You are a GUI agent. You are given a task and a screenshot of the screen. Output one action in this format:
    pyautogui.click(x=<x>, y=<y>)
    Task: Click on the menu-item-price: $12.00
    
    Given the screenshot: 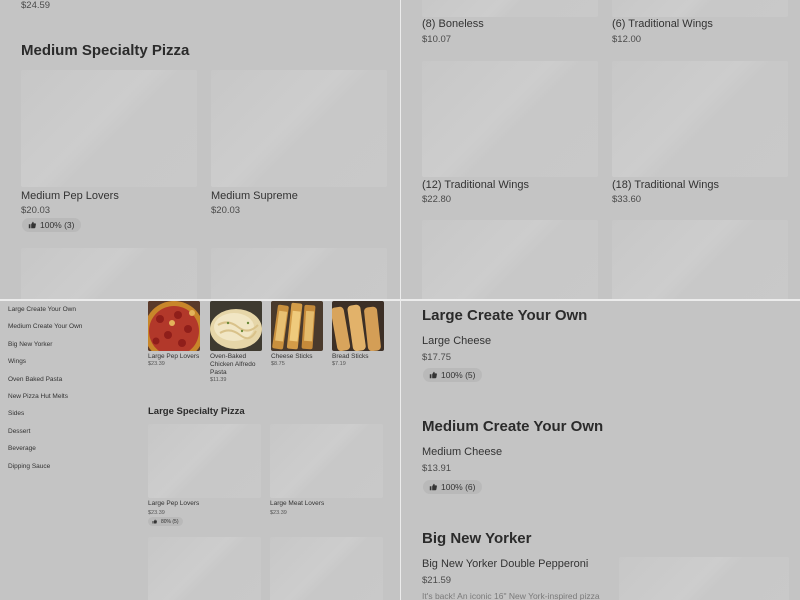 What is the action you would take?
    pyautogui.click(x=627, y=39)
    